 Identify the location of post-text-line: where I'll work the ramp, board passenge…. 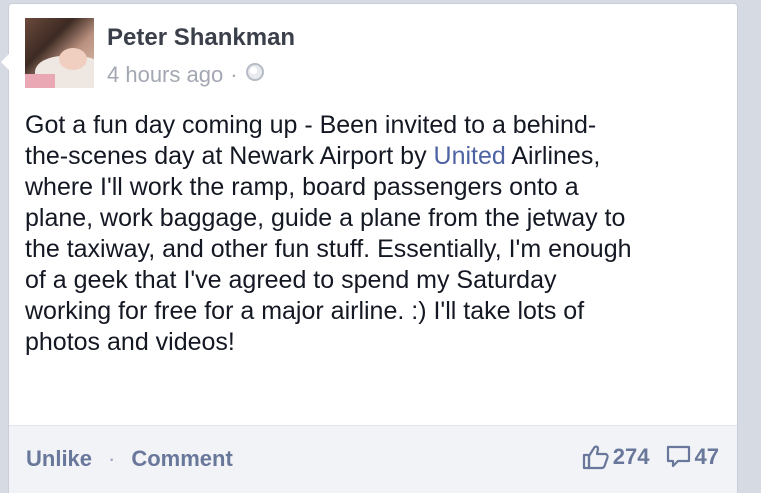
(302, 187).